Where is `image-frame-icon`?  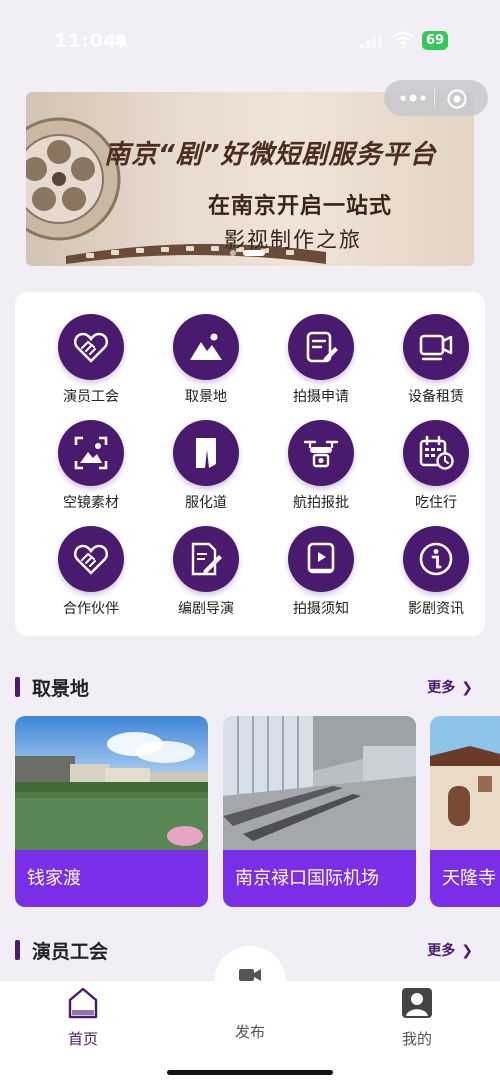 image-frame-icon is located at coordinates (91, 453).